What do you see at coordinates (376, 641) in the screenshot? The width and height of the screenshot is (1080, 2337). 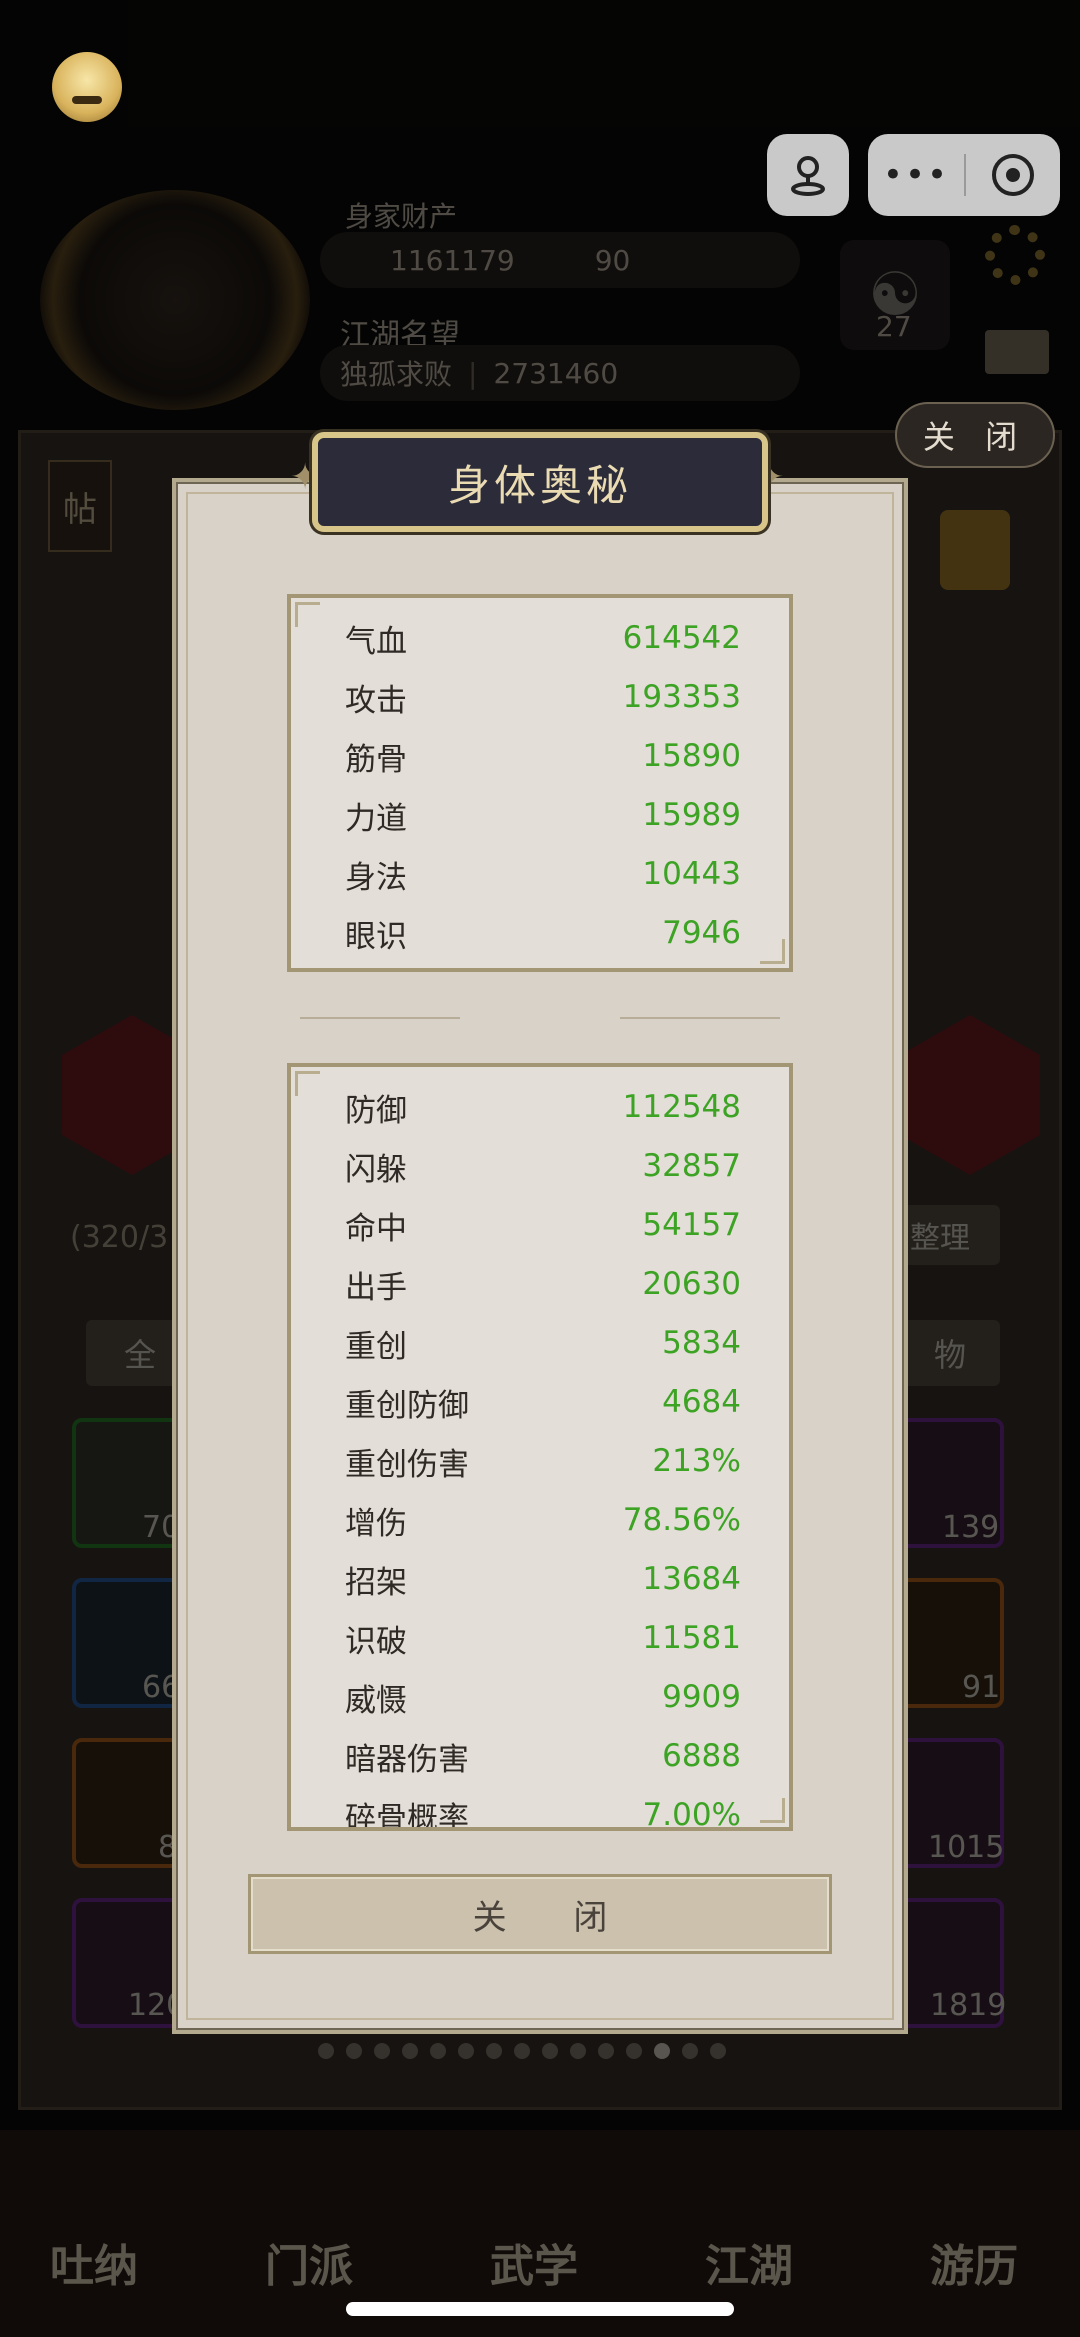 I see `stat-name: 气血` at bounding box center [376, 641].